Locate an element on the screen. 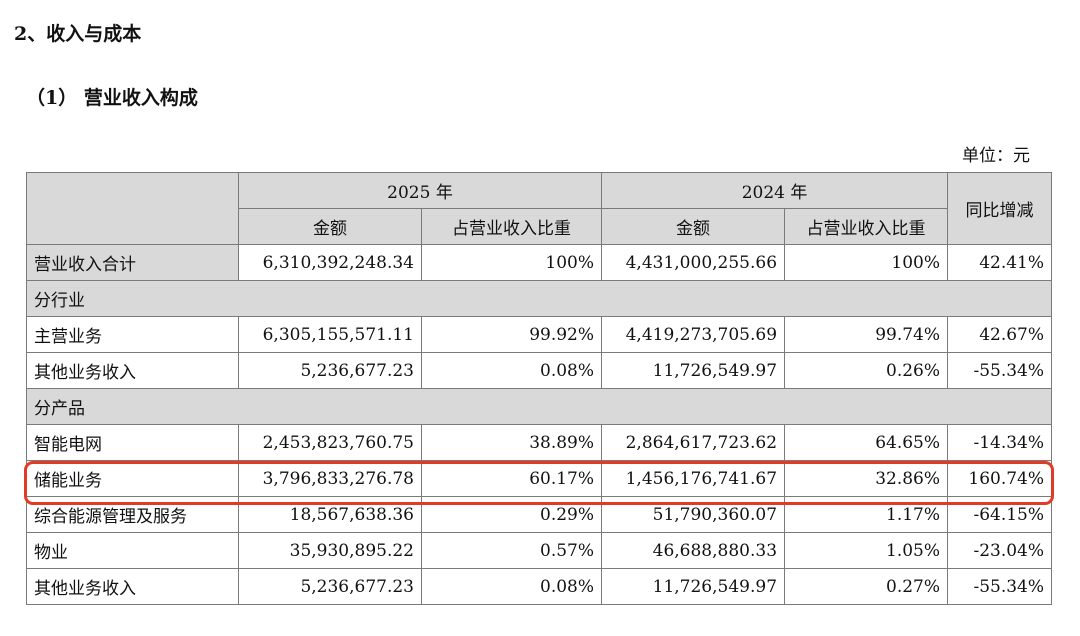  row-label: 智能电网 is located at coordinates (132, 442).